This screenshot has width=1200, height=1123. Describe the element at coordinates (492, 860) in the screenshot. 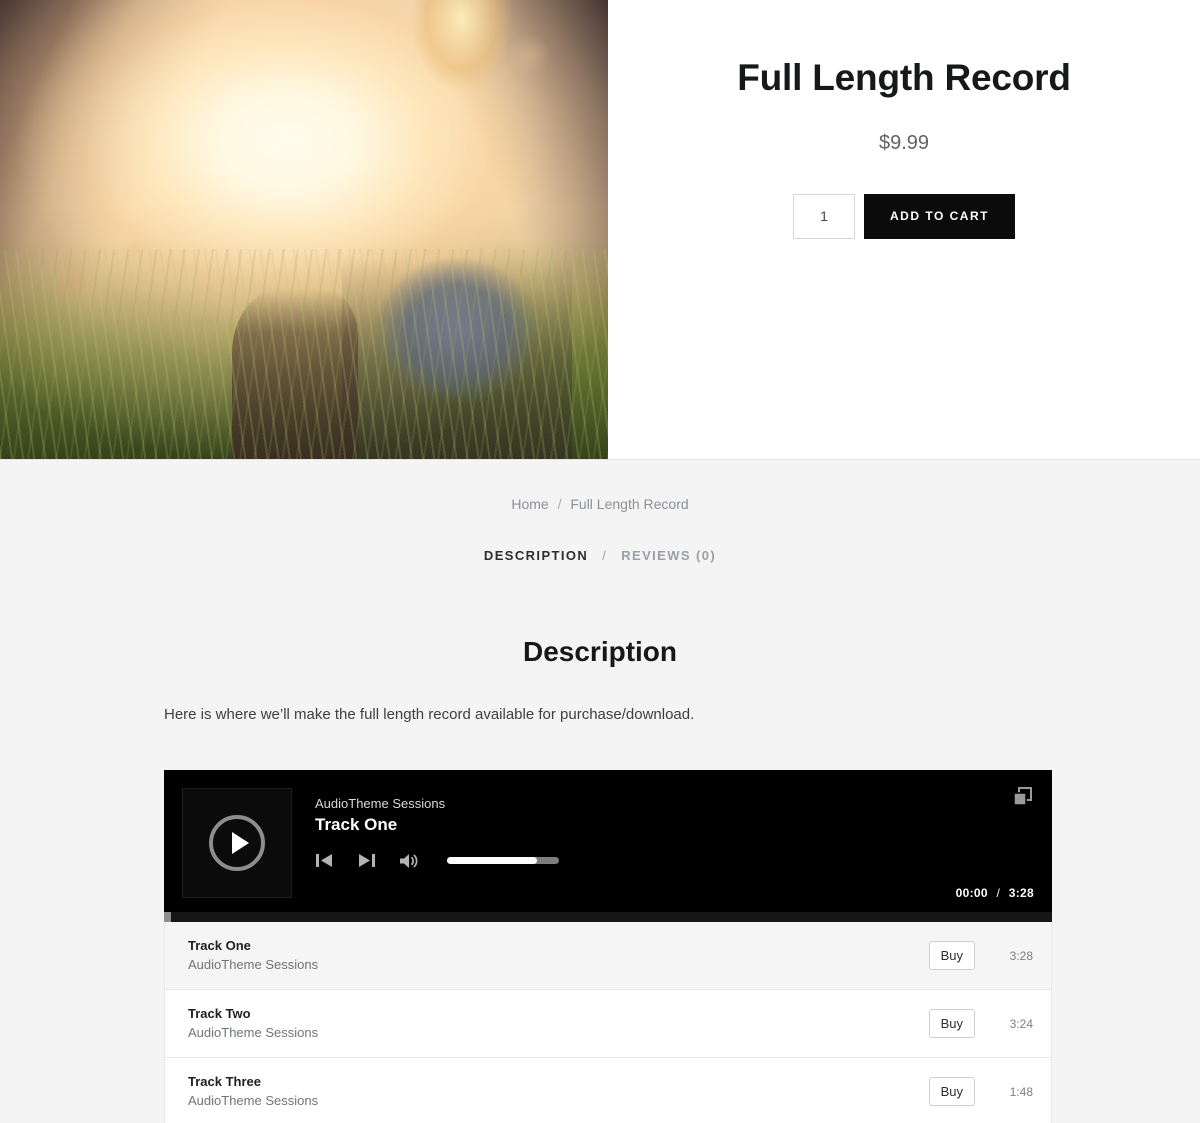

I see `volume-slider-fill` at that location.